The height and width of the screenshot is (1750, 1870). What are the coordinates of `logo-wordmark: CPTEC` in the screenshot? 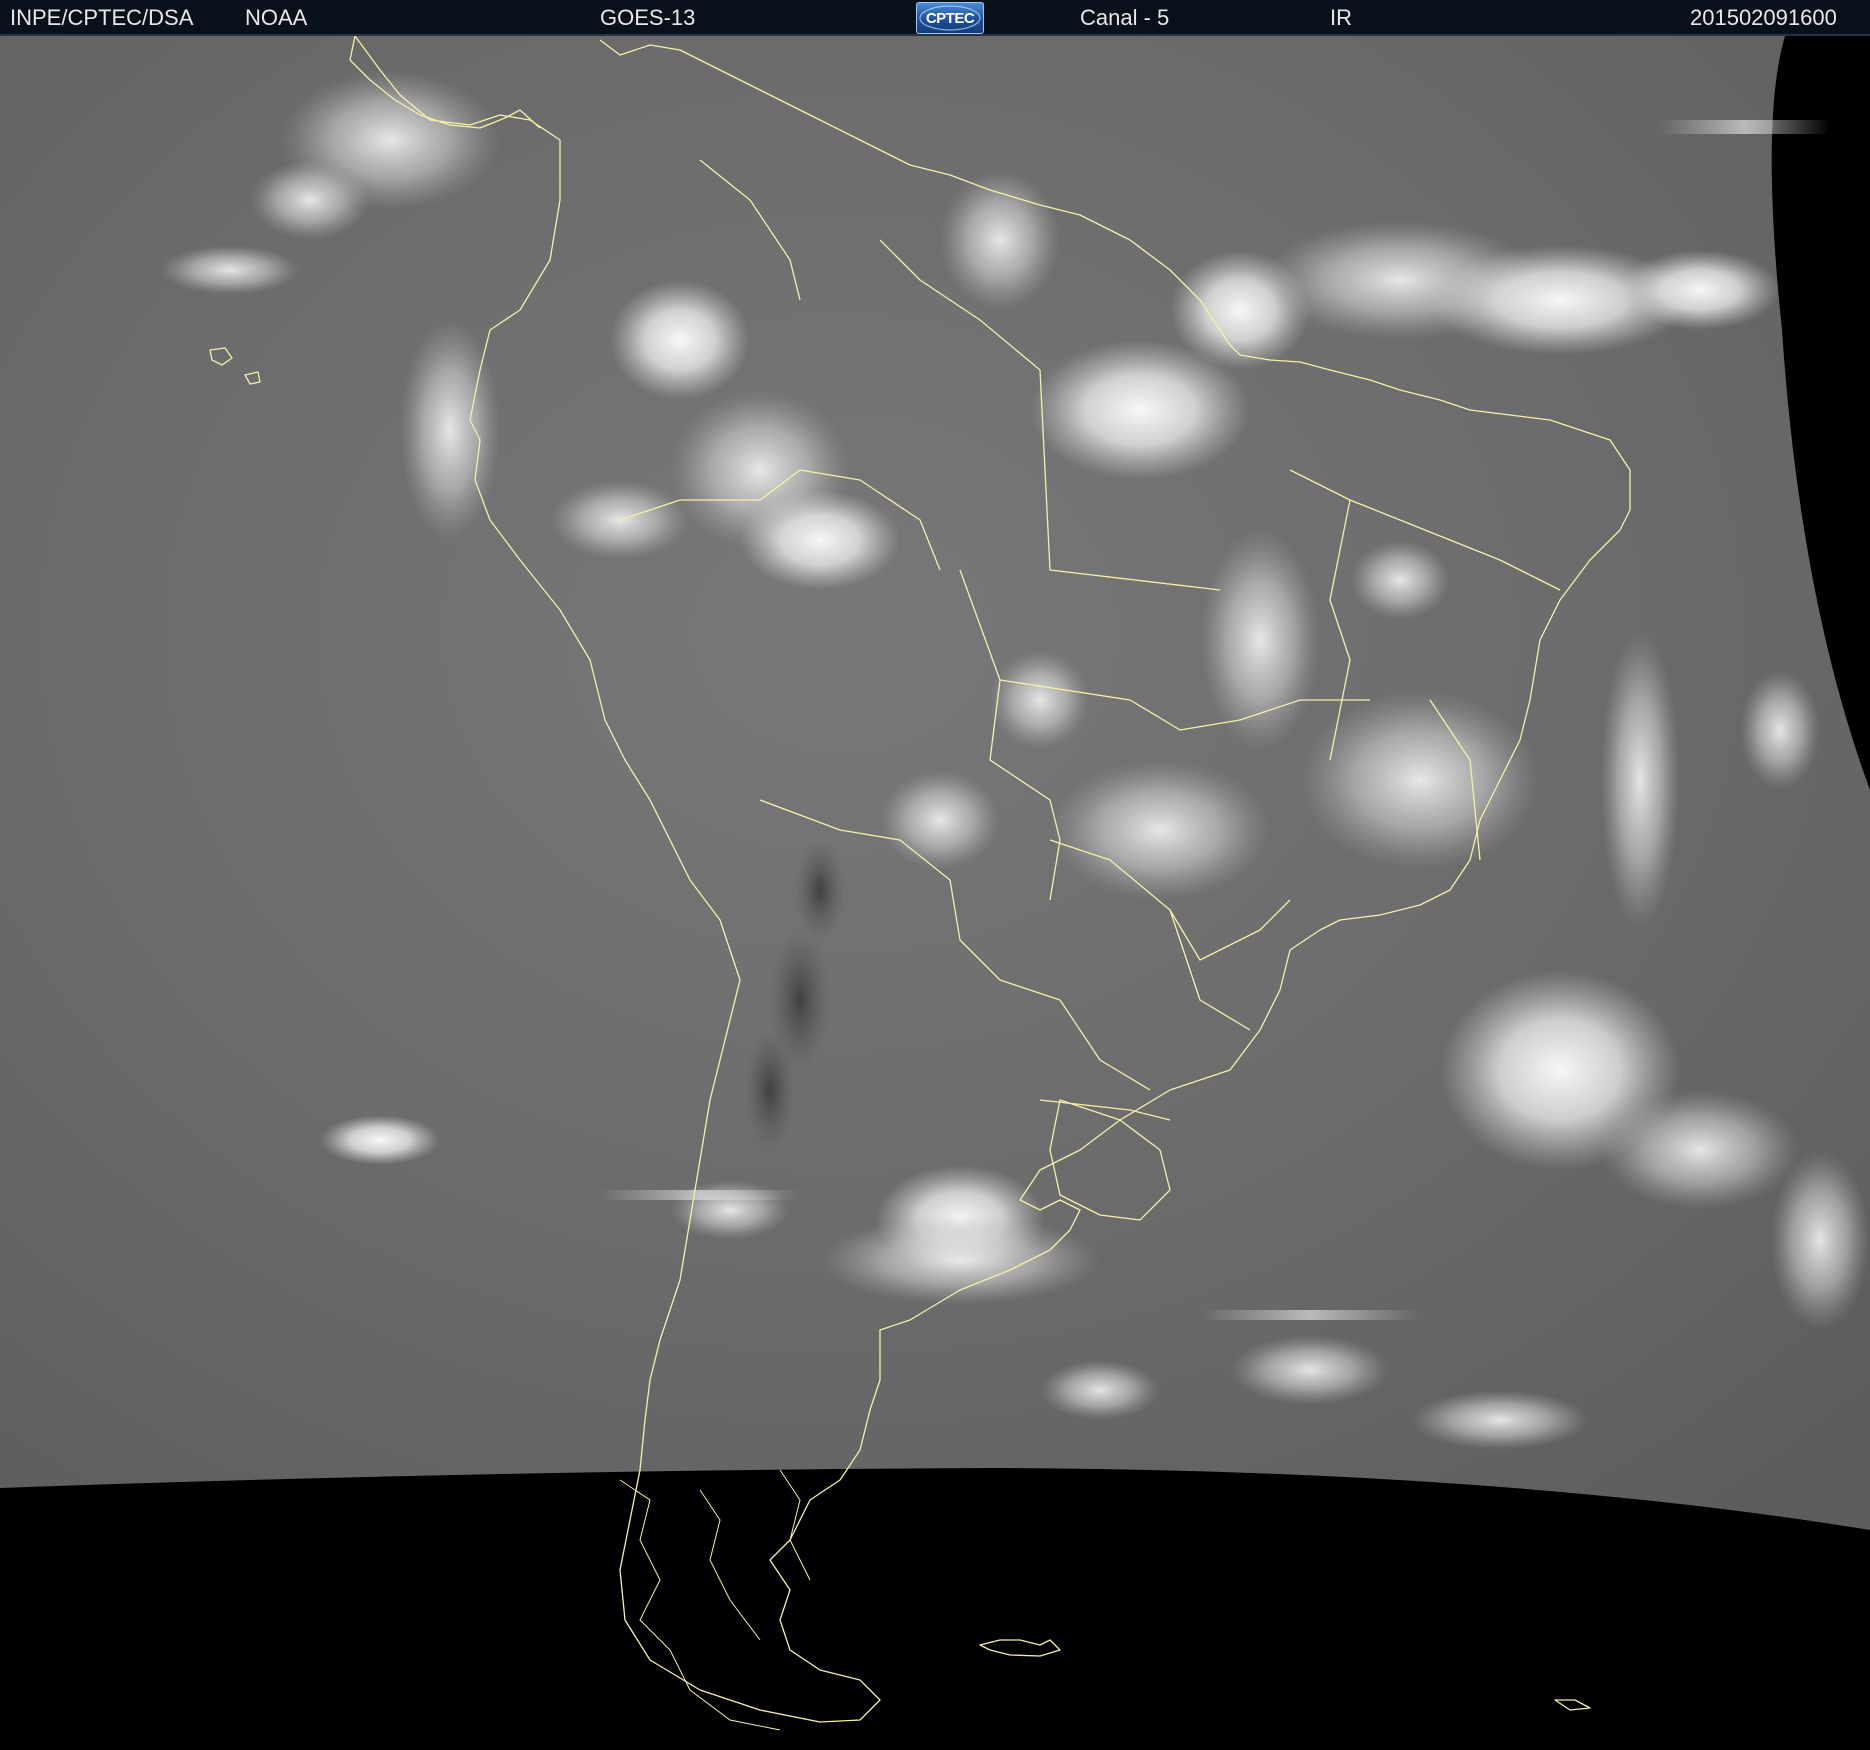 It's located at (950, 18).